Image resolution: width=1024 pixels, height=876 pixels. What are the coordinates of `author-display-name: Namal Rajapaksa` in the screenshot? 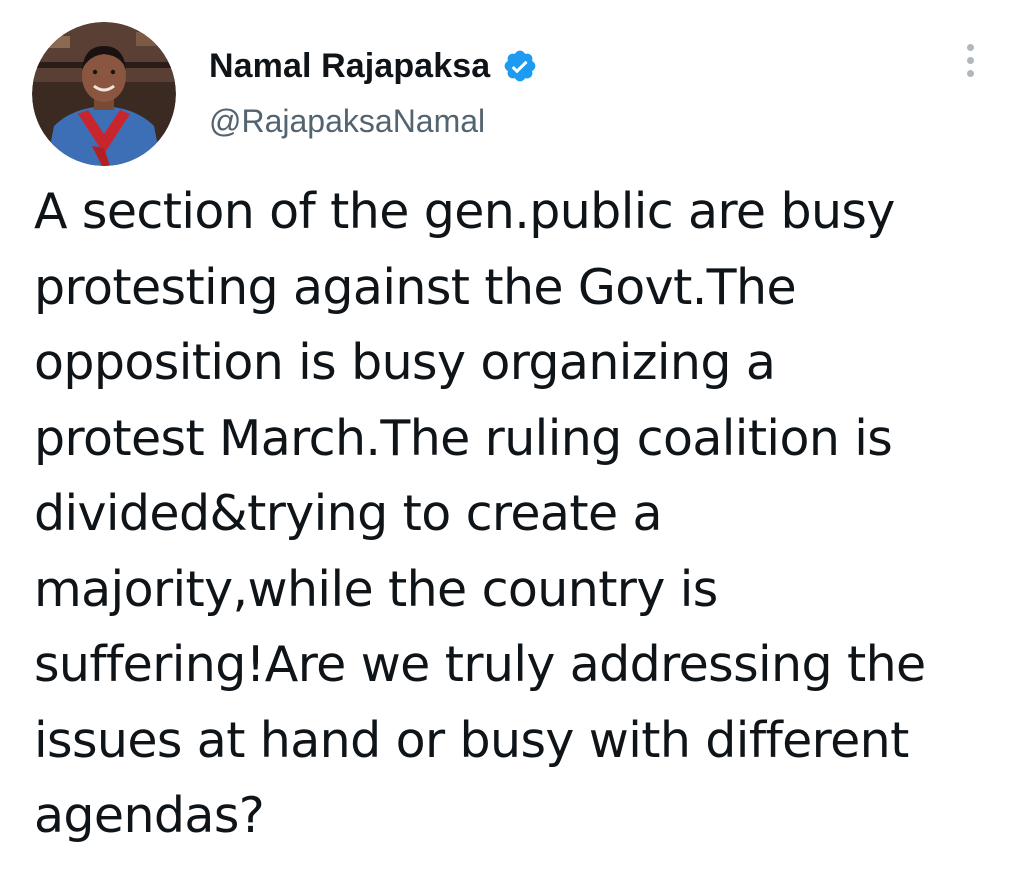 It's located at (349, 66).